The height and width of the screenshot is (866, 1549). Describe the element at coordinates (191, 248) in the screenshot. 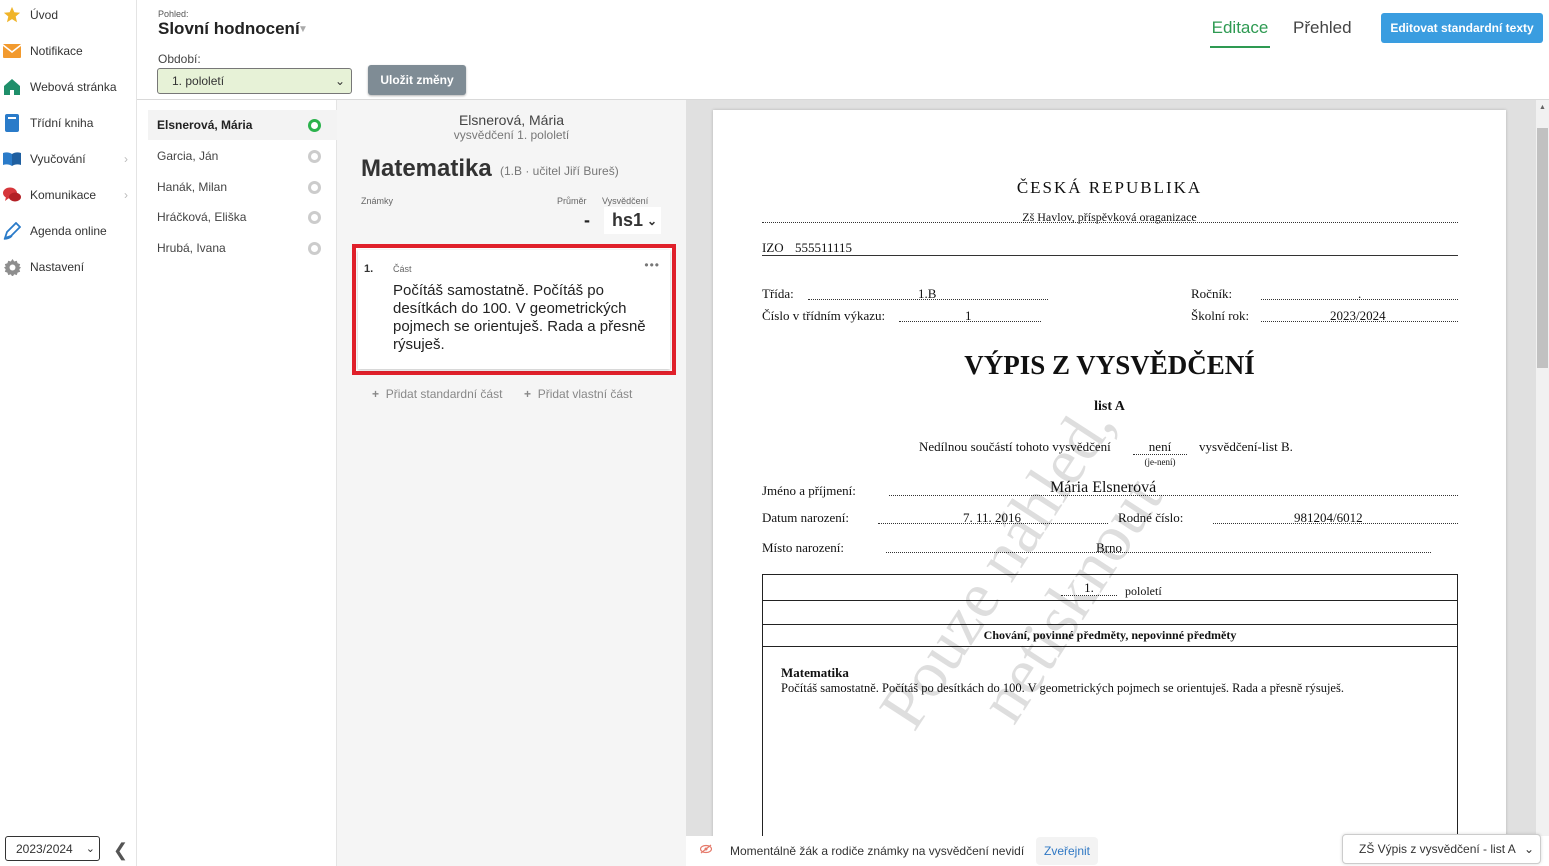

I see `student-name: Hrubá, Ivana` at that location.